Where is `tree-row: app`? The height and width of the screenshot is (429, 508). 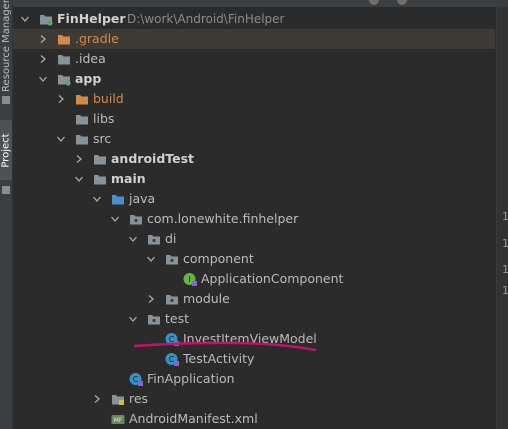
tree-row: app is located at coordinates (254, 79).